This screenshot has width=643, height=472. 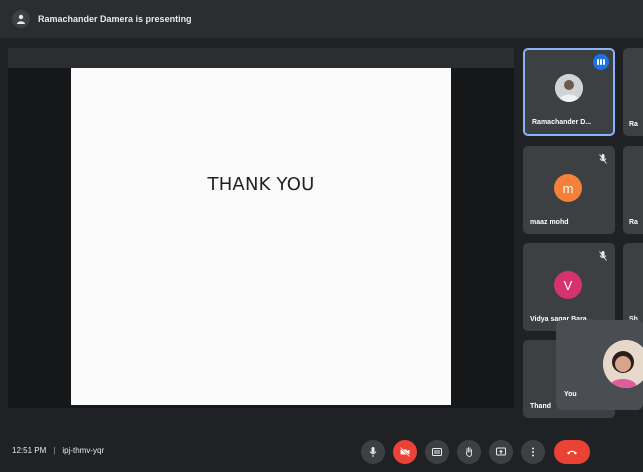 I want to click on end-call-button, so click(x=572, y=452).